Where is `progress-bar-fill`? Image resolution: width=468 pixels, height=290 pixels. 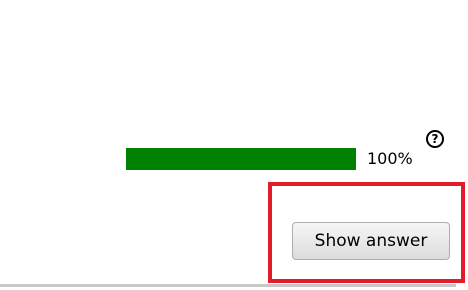 progress-bar-fill is located at coordinates (241, 159).